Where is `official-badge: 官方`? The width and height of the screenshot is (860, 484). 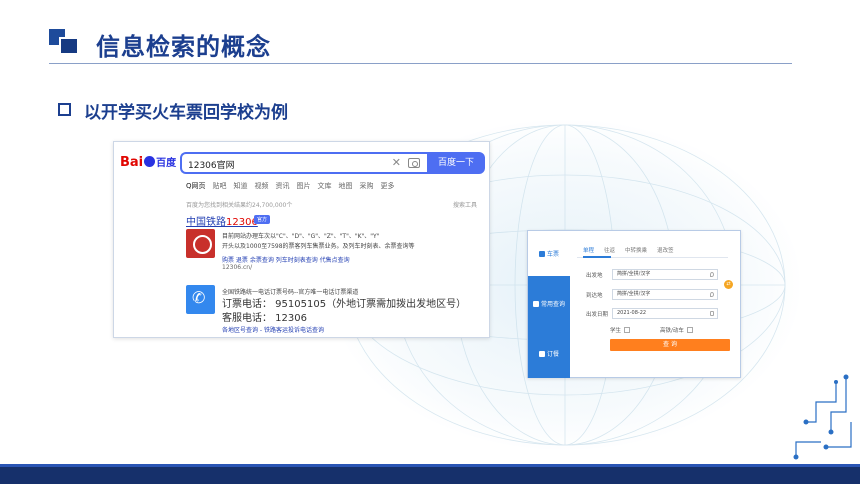
official-badge: 官方 is located at coordinates (262, 219).